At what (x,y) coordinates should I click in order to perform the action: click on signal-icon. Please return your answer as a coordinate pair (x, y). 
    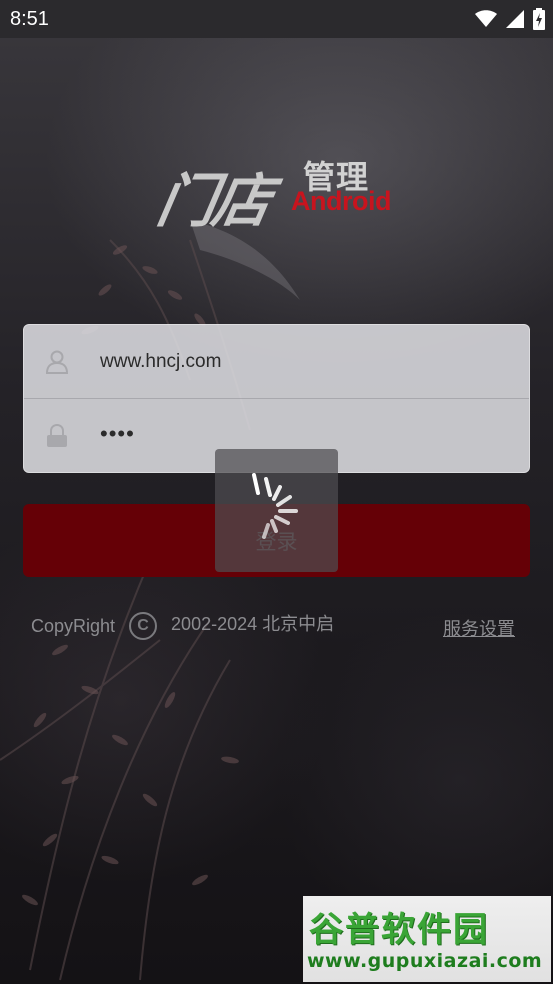
    Looking at the image, I should click on (515, 19).